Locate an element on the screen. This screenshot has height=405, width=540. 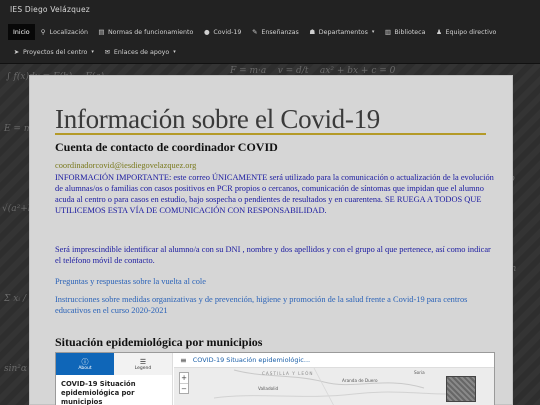
nav-item-label: Enseñanzas is located at coordinates (280, 32).